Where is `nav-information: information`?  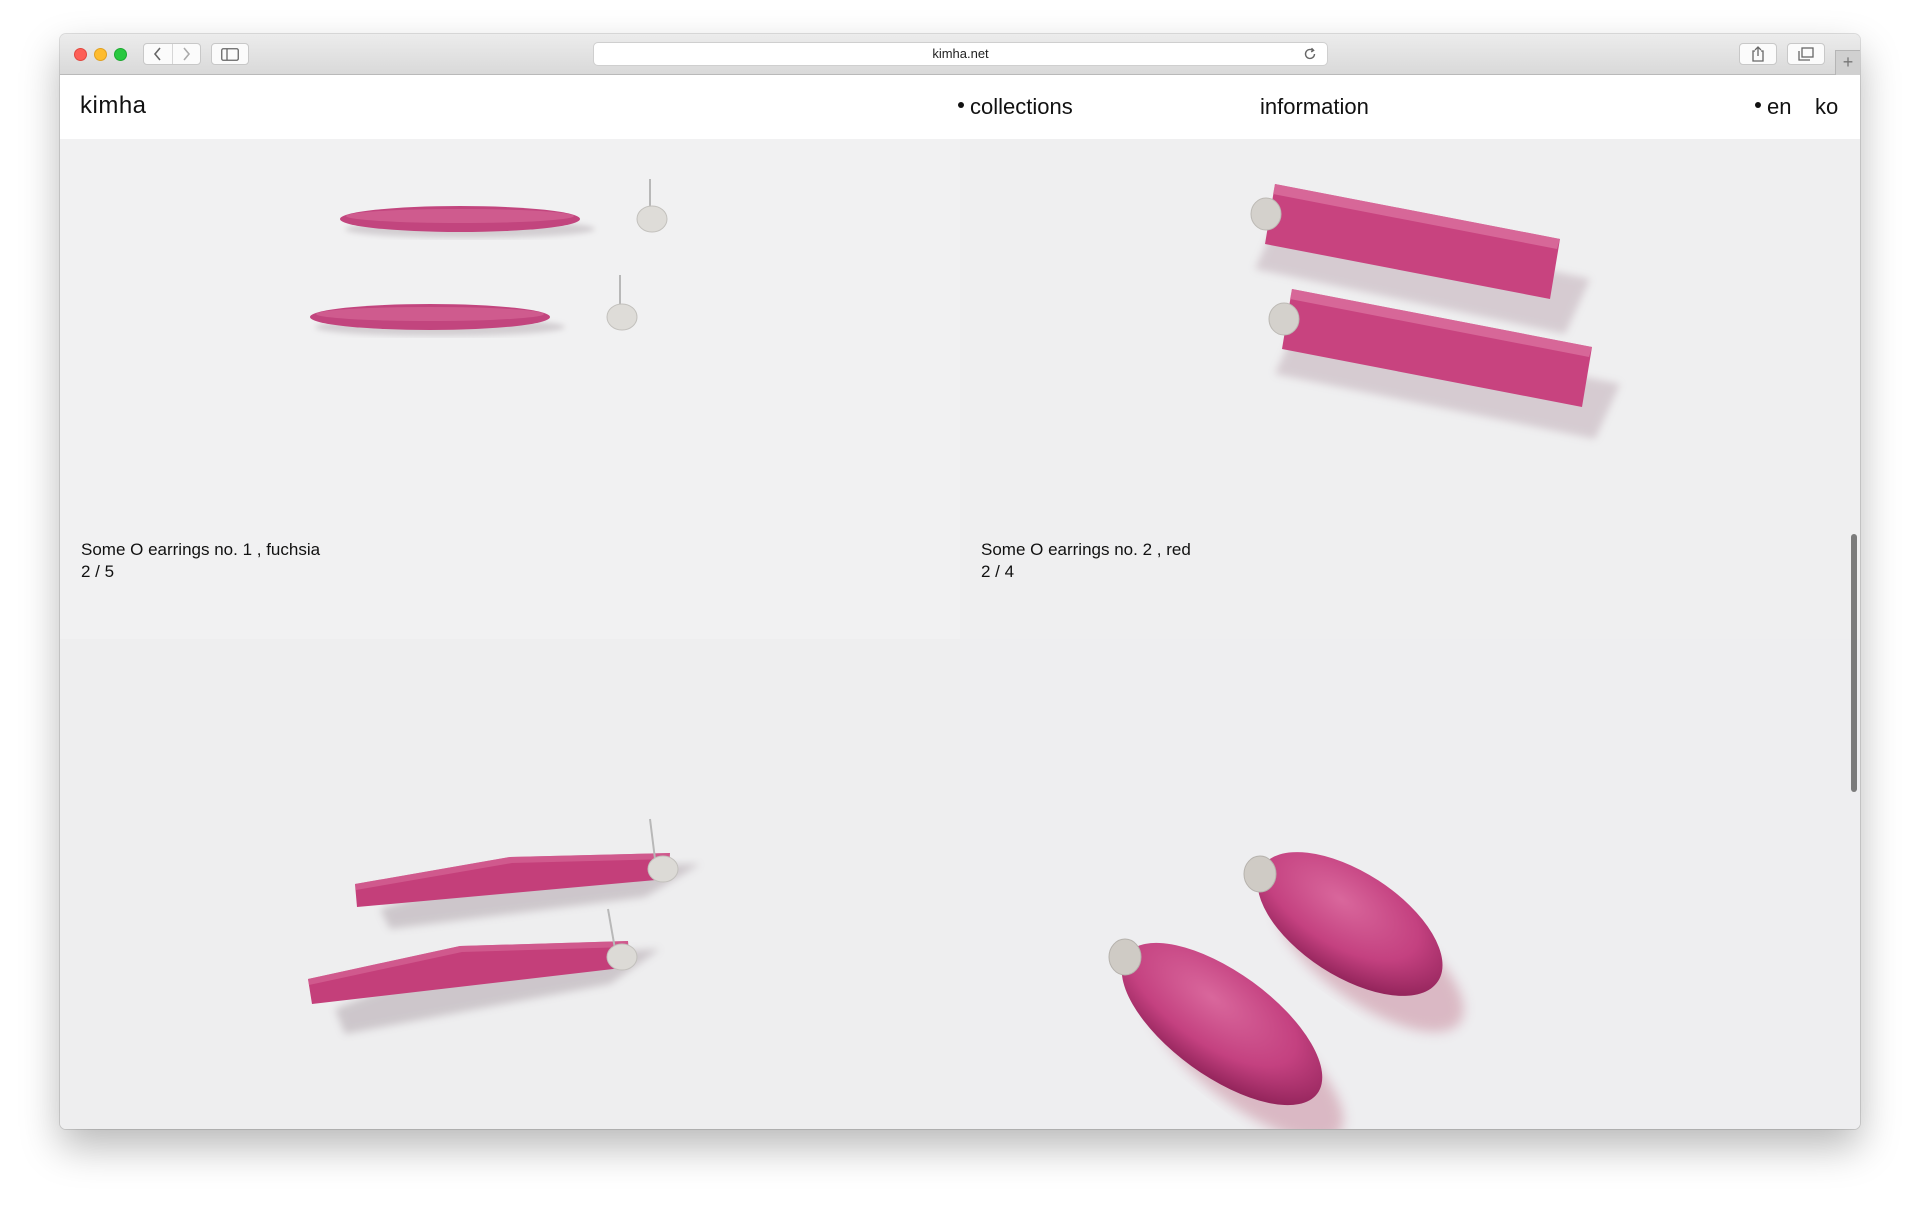
nav-information: information is located at coordinates (1314, 107).